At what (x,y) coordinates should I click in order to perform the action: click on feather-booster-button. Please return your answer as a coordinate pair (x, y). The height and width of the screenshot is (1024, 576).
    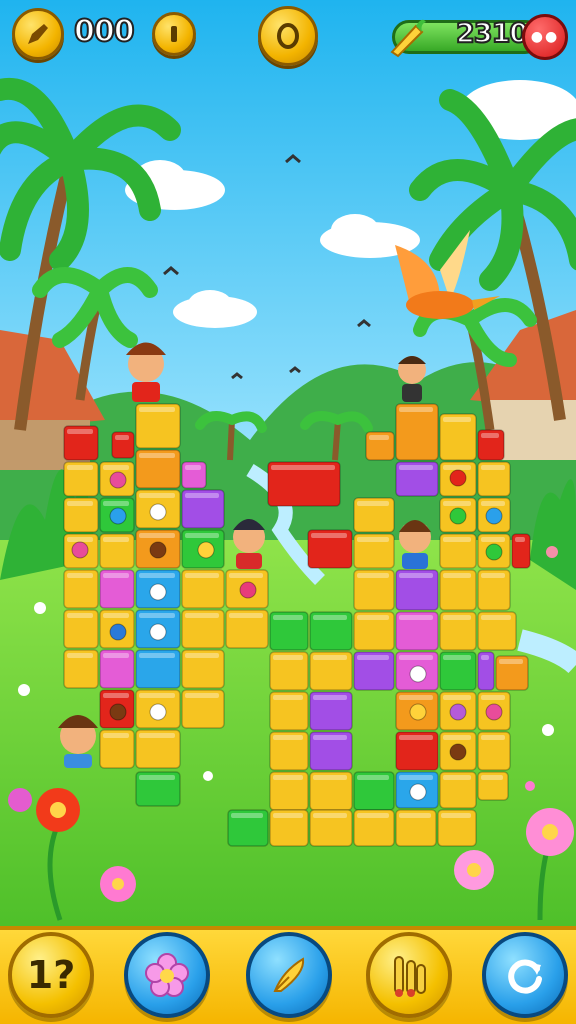
    Looking at the image, I should click on (289, 975).